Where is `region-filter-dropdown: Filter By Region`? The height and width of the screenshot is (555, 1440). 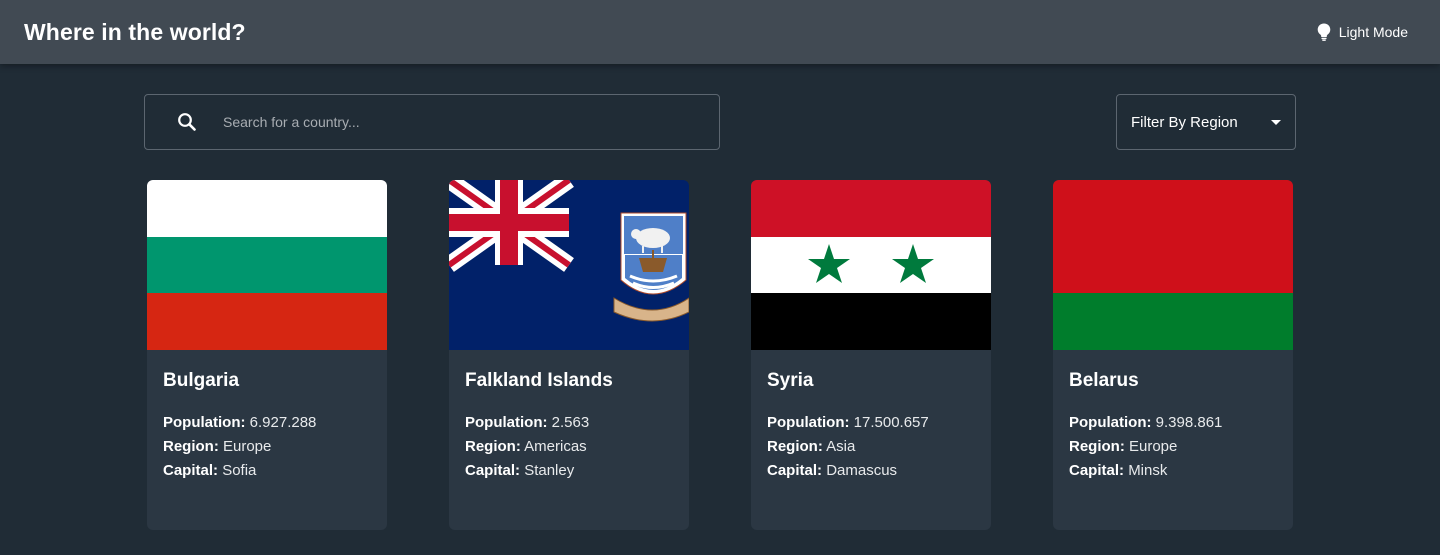 region-filter-dropdown: Filter By Region is located at coordinates (1206, 122).